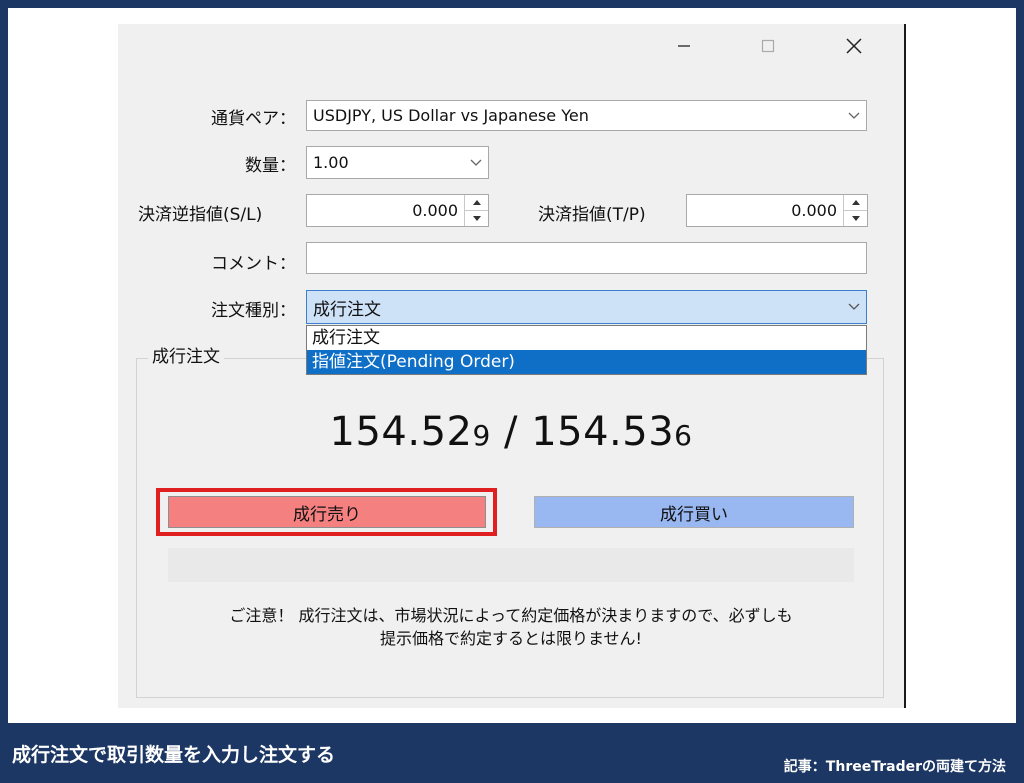  I want to click on comment-input, so click(586, 258).